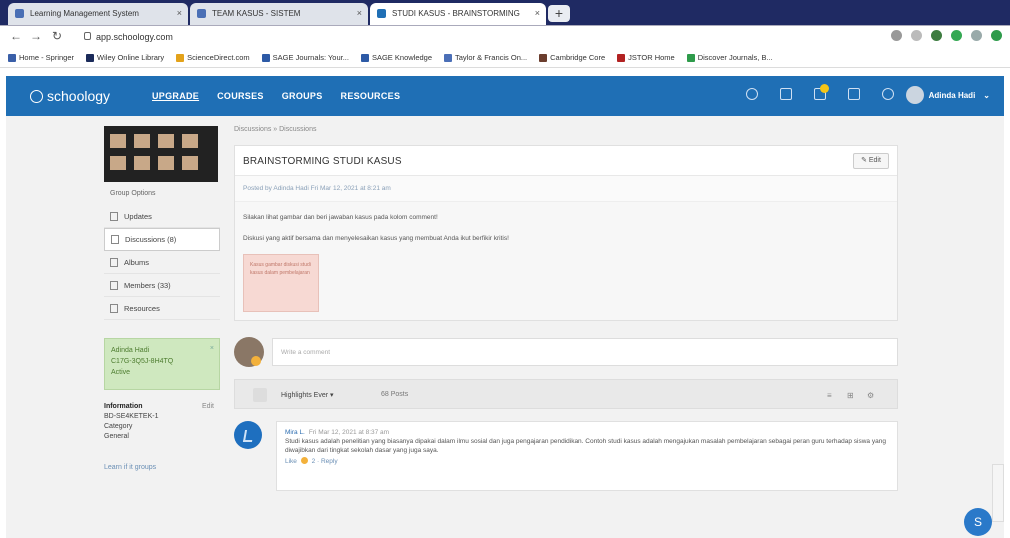  Describe the element at coordinates (162, 262) in the screenshot. I see `sidebar-item-albums: Albums` at that location.